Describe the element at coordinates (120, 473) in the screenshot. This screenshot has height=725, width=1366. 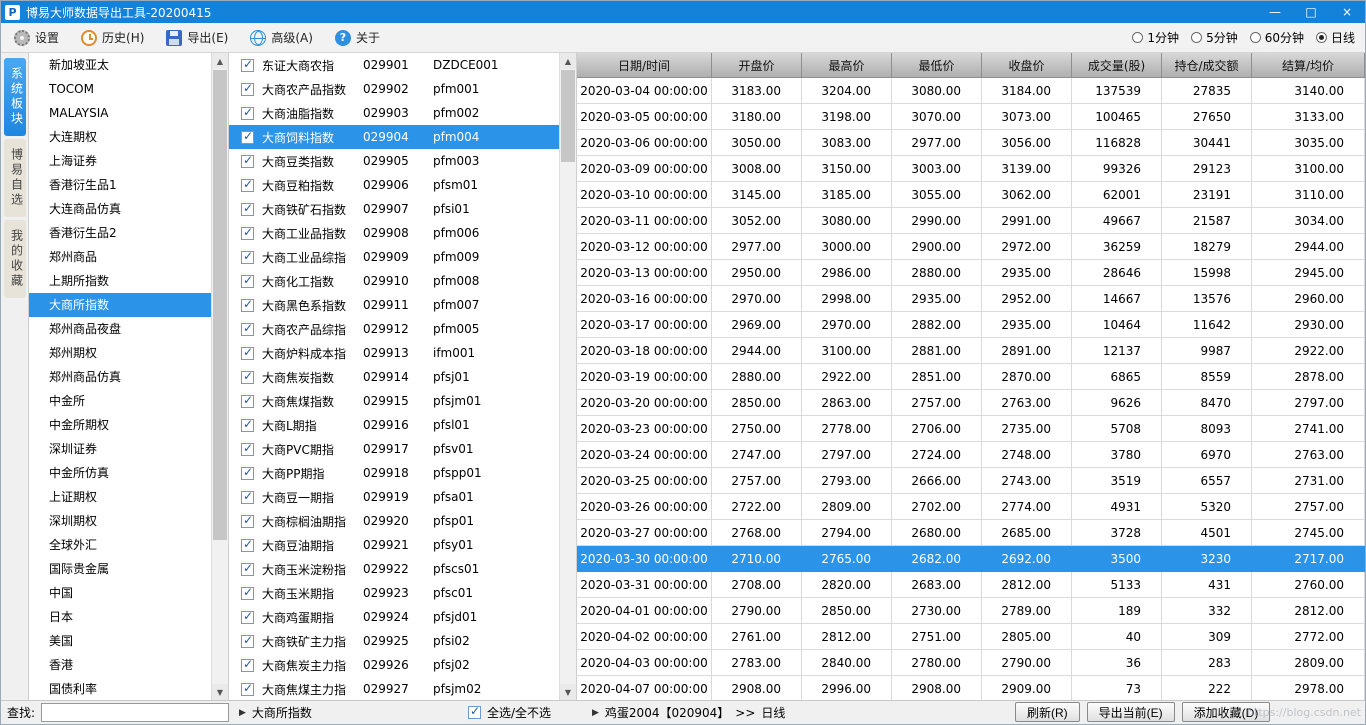
I see `sidebar-item: 中金所仿真` at that location.